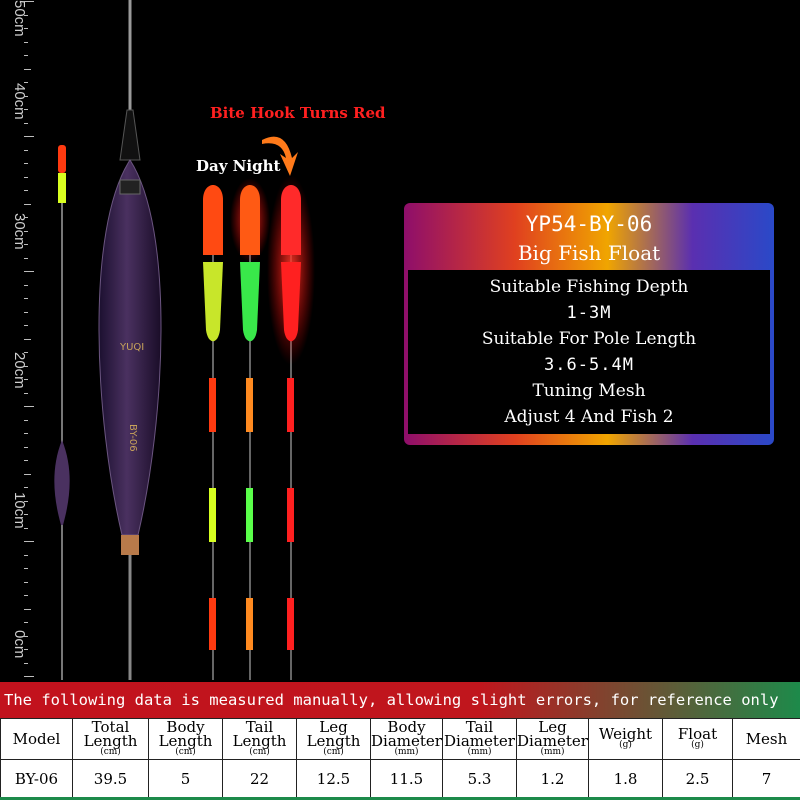 The image size is (800, 800). Describe the element at coordinates (62, 159) in the screenshot. I see `side-float-tip` at that location.